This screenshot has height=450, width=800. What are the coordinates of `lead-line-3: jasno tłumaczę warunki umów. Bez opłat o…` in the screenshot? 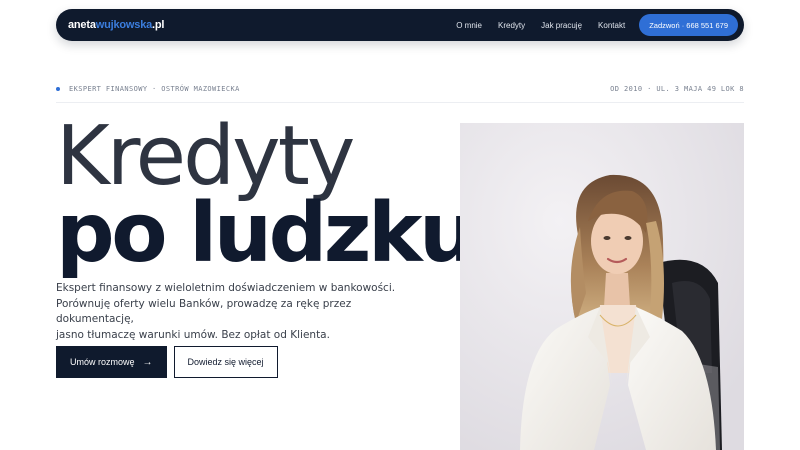 It's located at (193, 334).